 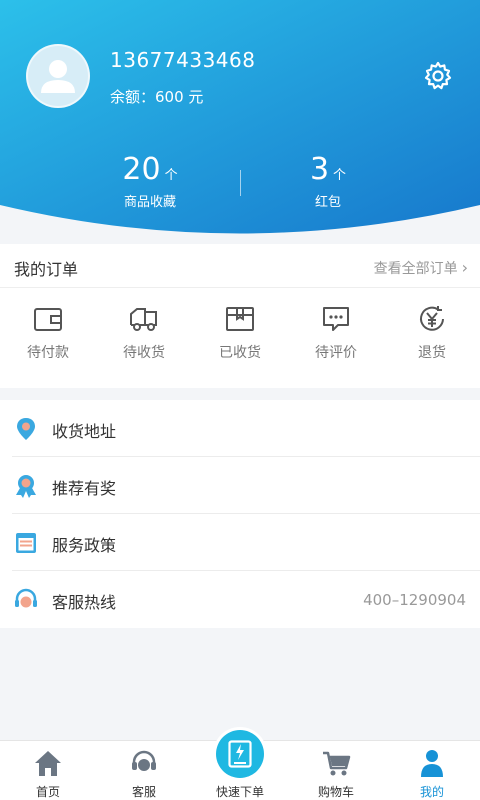 I want to click on user-balance: 余额：600 元, so click(x=157, y=97).